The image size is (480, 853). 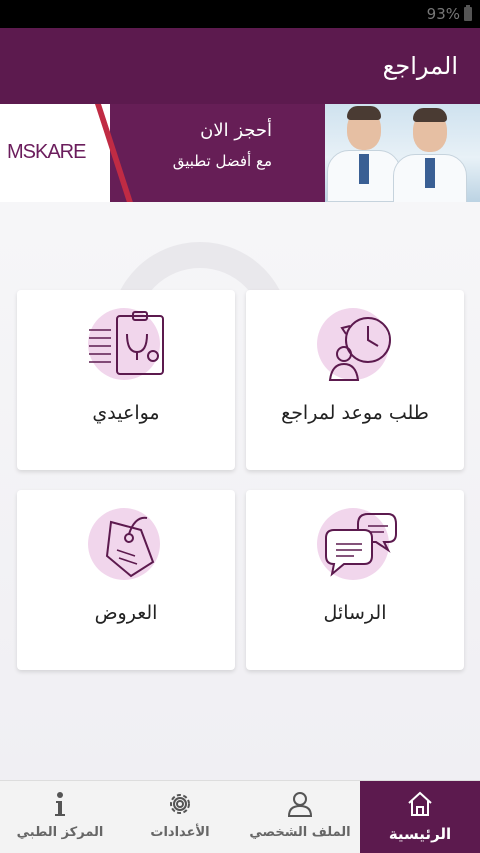 I want to click on nav-label: الأعدادات, so click(x=180, y=832).